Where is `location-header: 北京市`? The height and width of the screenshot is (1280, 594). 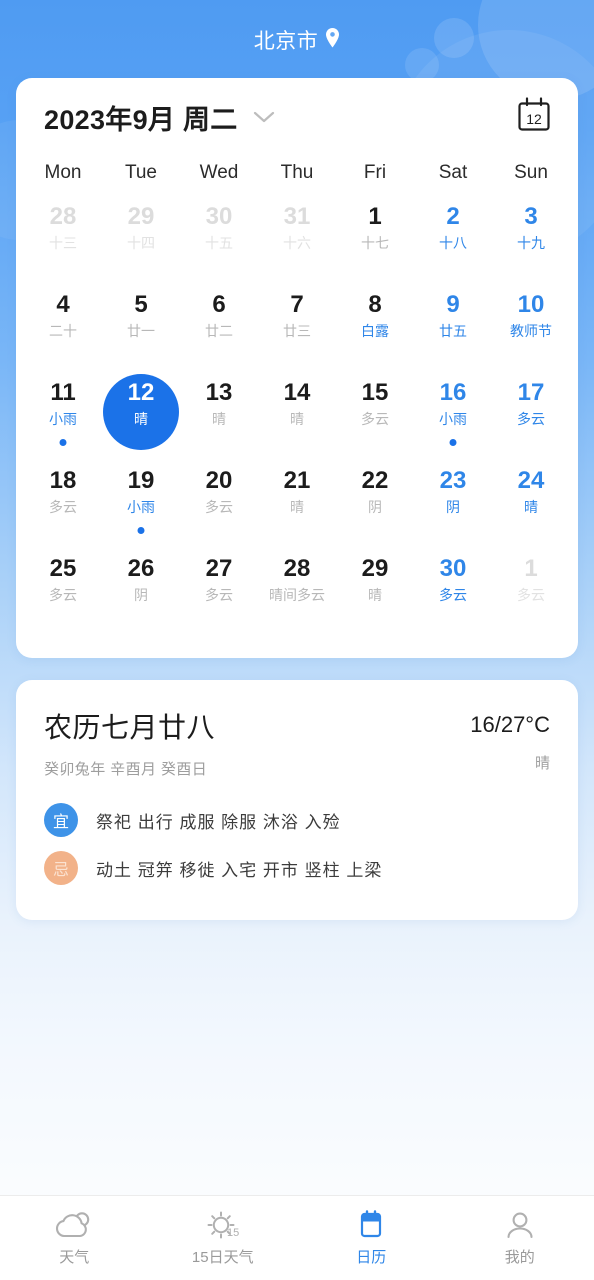
location-header: 北京市 is located at coordinates (297, 40).